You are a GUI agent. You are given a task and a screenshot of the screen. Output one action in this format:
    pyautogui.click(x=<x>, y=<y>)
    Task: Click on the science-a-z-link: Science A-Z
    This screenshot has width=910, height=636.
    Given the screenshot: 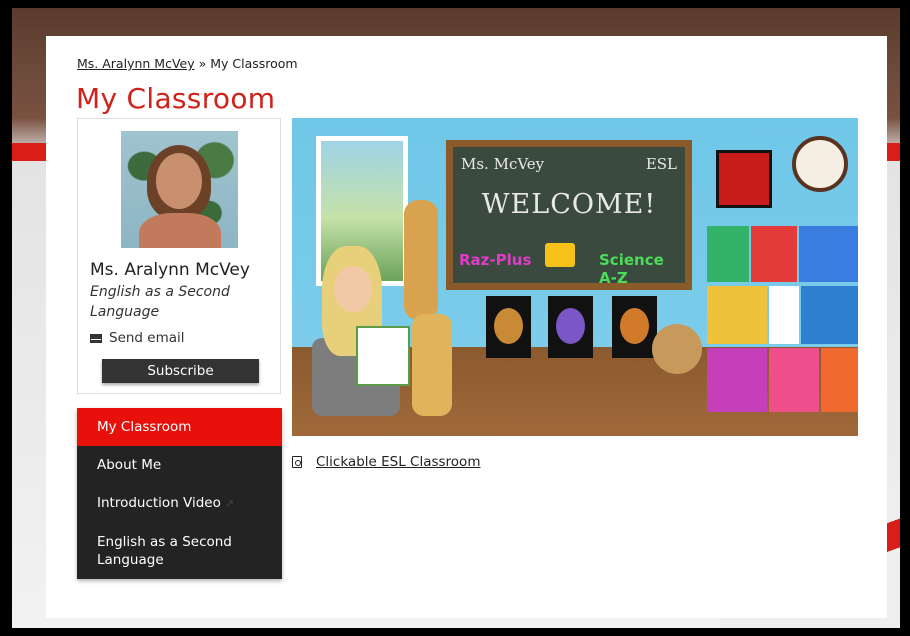 What is the action you would take?
    pyautogui.click(x=642, y=269)
    